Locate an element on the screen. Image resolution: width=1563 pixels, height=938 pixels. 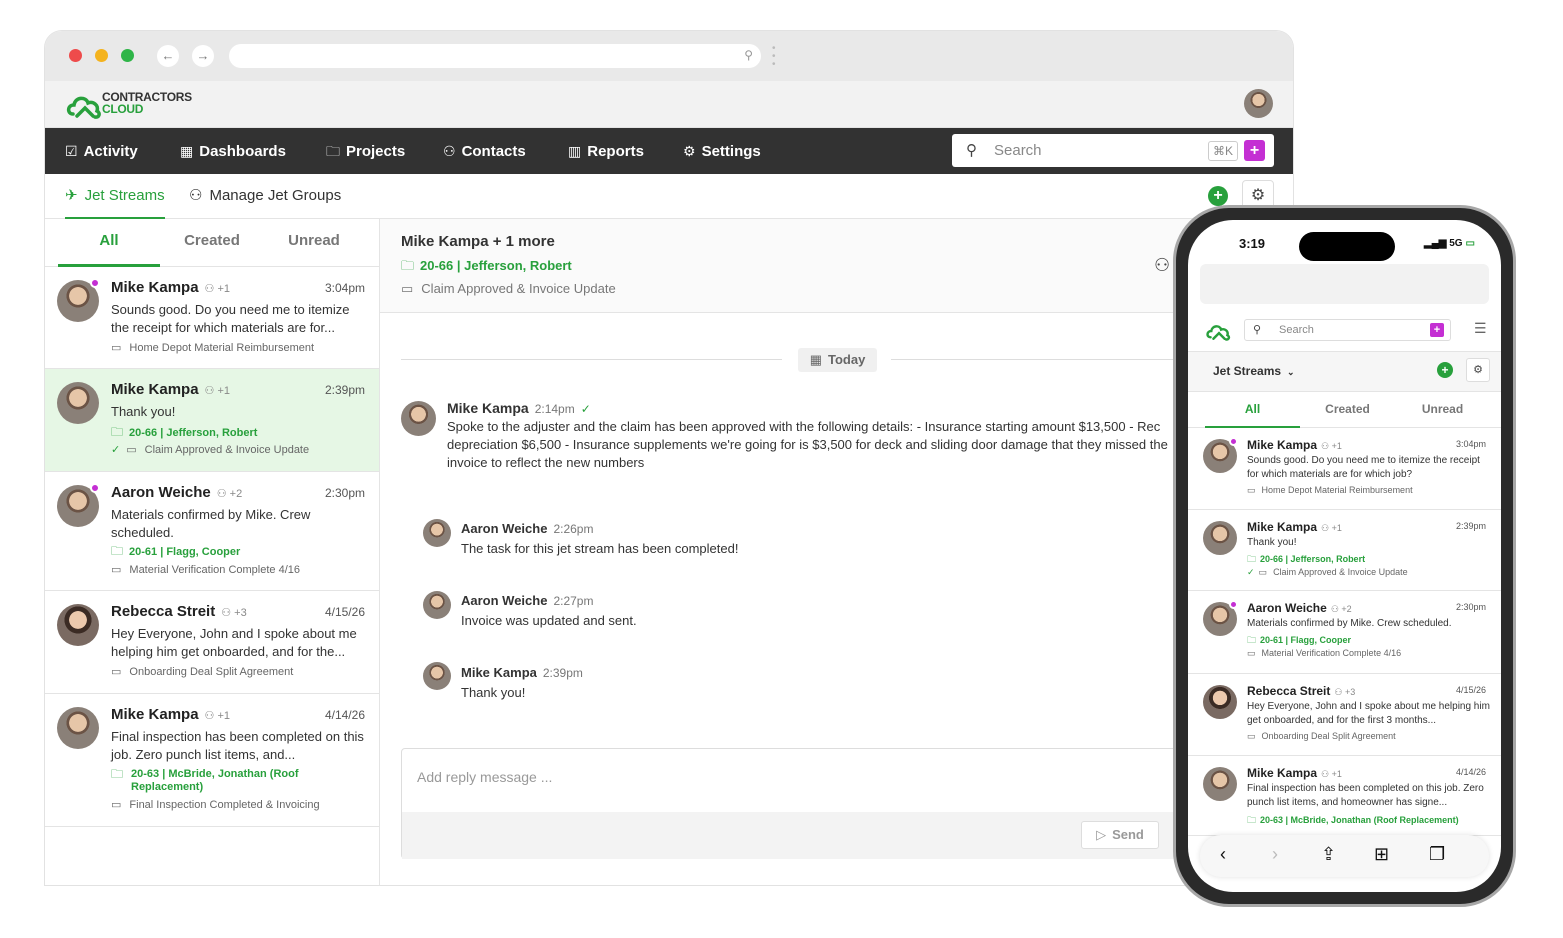
message-header: Aaron Weiche 2:27pm is located at coordinates (527, 601).